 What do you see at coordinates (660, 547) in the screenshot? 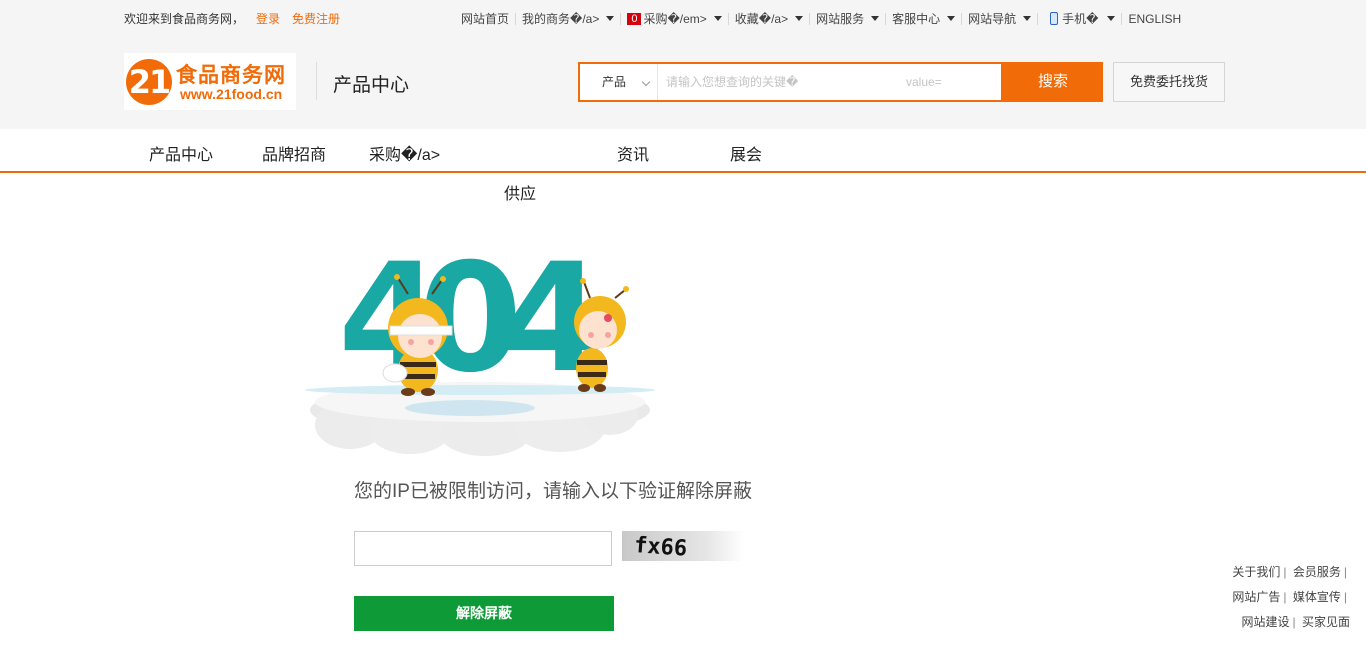
I see `captcha-text: fx66` at bounding box center [660, 547].